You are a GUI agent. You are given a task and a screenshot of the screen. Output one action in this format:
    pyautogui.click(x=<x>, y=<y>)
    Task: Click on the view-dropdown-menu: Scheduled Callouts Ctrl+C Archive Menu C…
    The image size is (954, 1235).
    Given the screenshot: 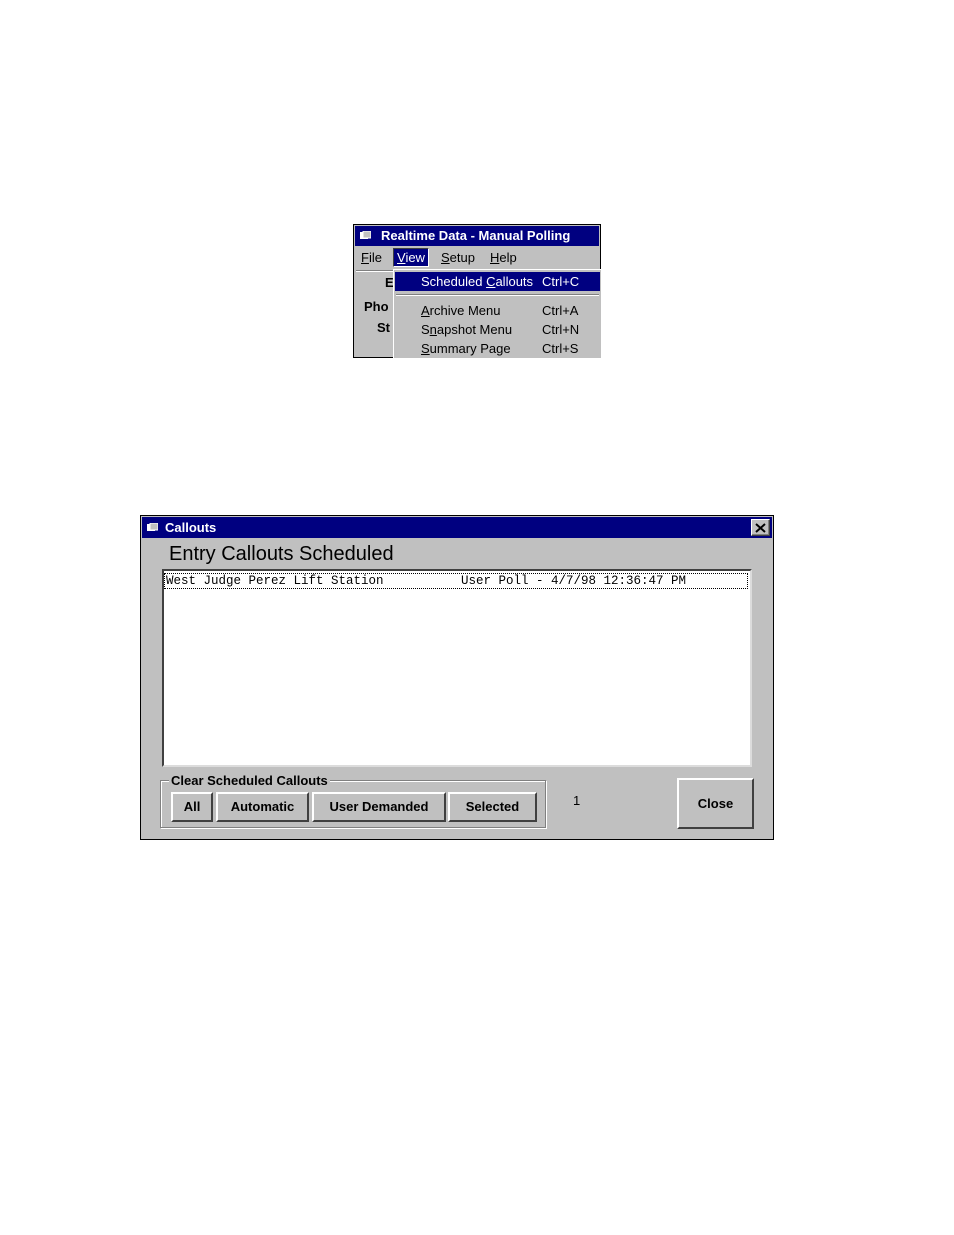 What is the action you would take?
    pyautogui.click(x=497, y=313)
    